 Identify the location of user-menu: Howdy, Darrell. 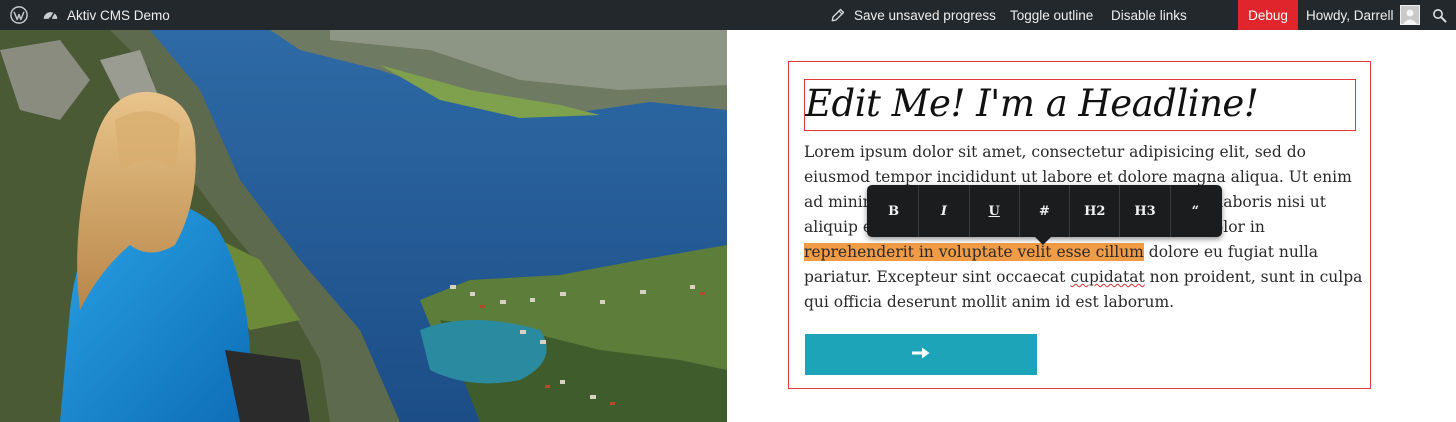
(1363, 15).